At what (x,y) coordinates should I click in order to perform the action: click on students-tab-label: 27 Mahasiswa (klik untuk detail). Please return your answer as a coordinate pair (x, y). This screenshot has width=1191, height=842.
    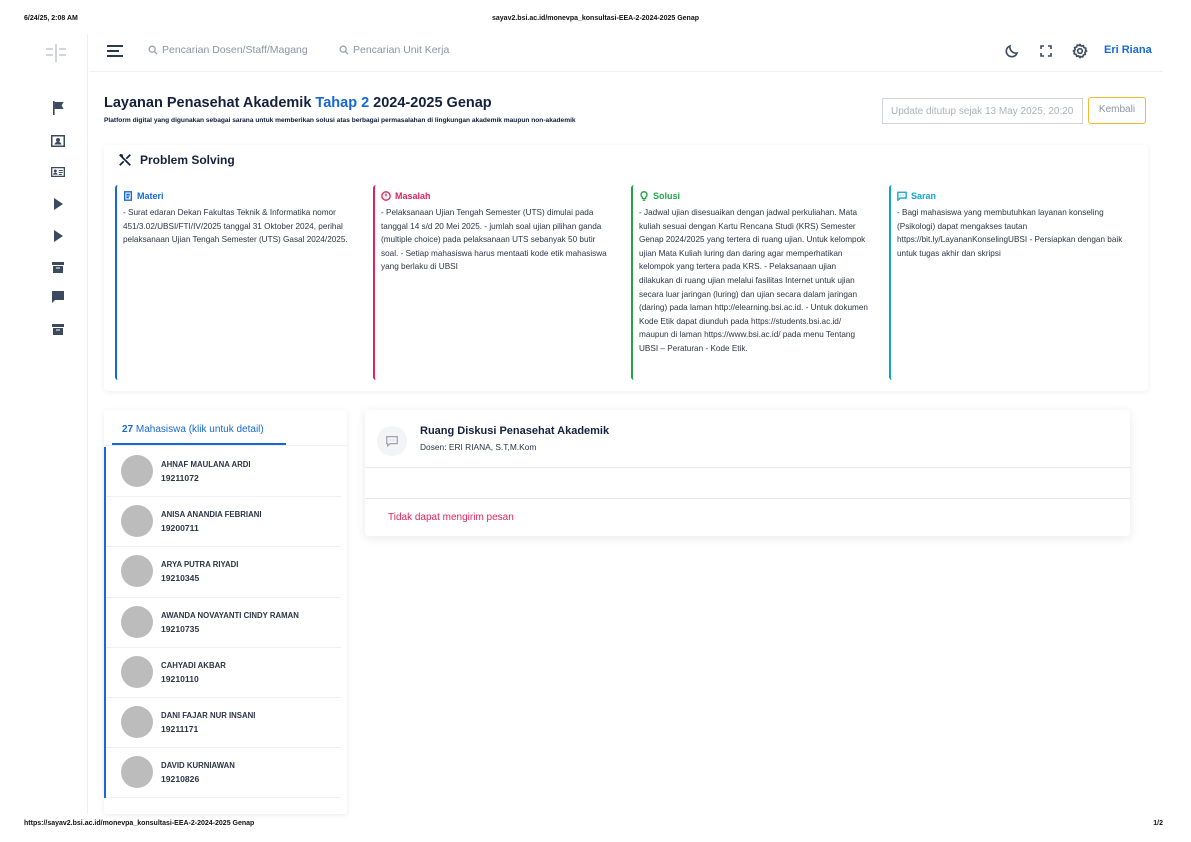
    Looking at the image, I should click on (193, 429).